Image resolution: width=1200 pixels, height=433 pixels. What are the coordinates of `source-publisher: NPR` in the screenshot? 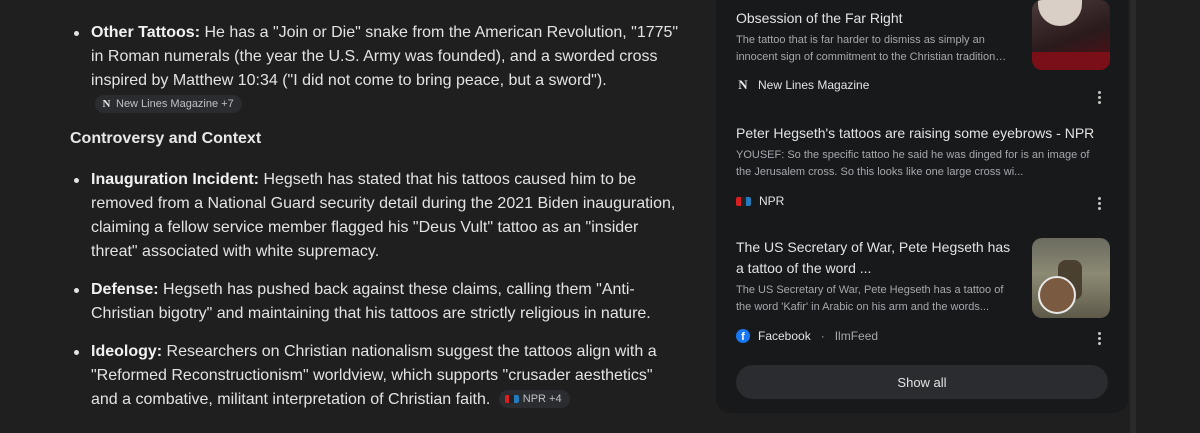 It's located at (760, 201).